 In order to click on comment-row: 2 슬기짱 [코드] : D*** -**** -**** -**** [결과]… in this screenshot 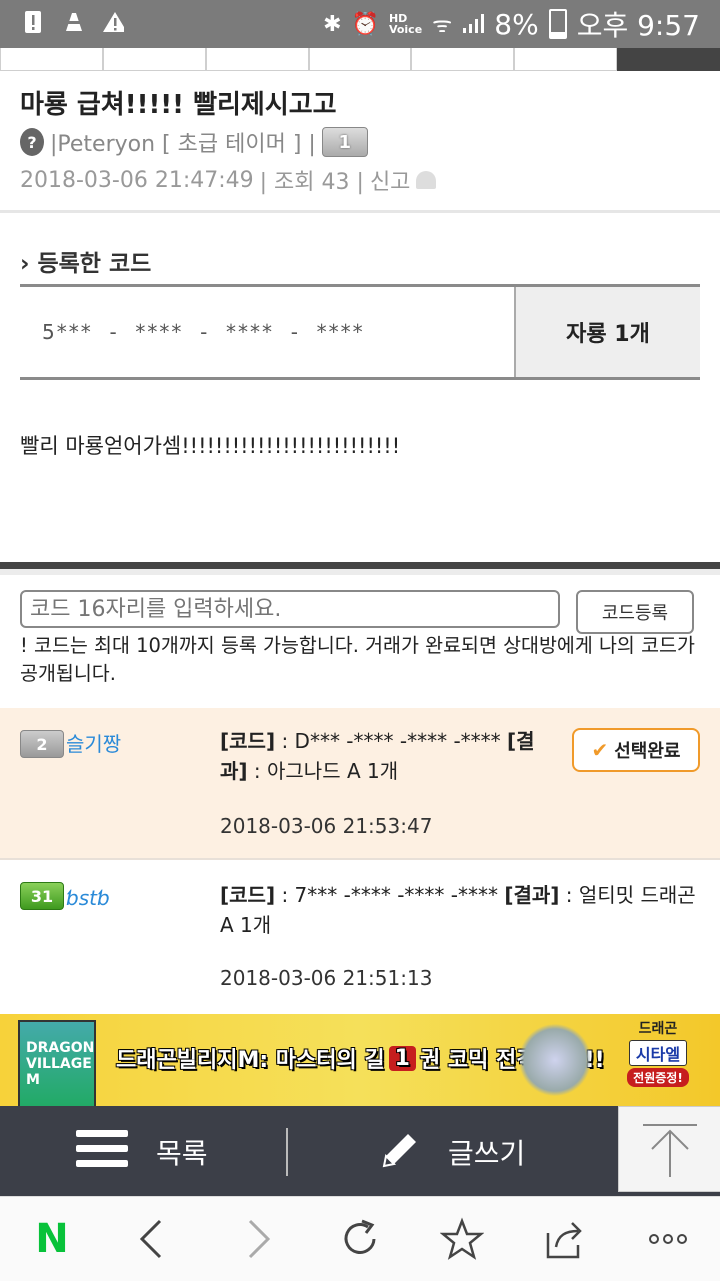, I will do `click(360, 784)`.